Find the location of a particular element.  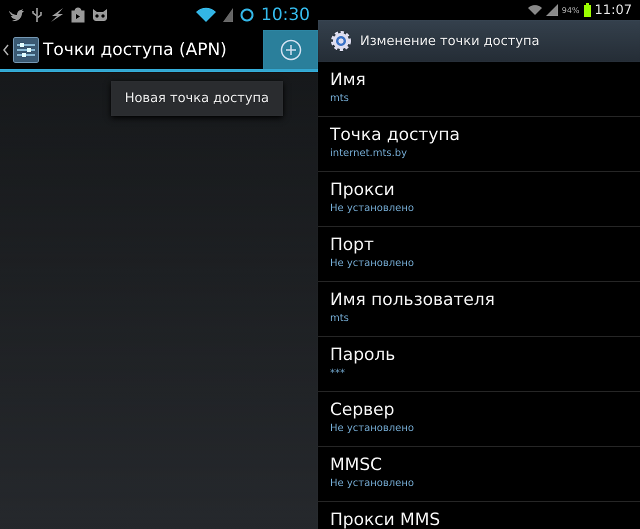

setting-title: Прокси is located at coordinates (363, 190).